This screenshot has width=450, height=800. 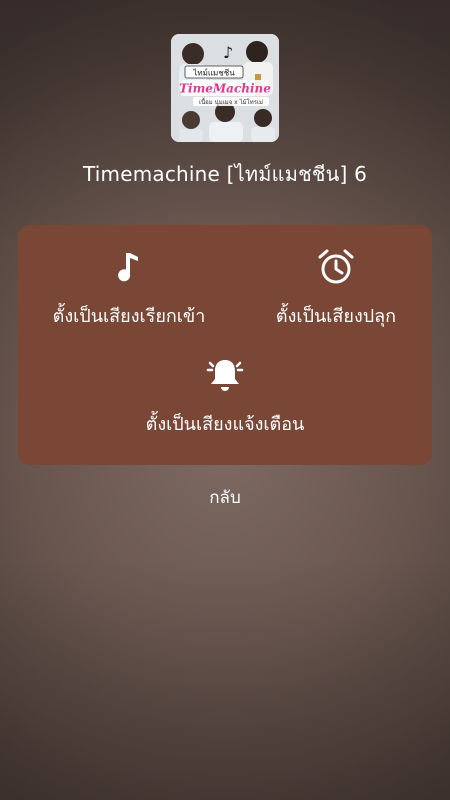 What do you see at coordinates (128, 267) in the screenshot?
I see `music-note-icon` at bounding box center [128, 267].